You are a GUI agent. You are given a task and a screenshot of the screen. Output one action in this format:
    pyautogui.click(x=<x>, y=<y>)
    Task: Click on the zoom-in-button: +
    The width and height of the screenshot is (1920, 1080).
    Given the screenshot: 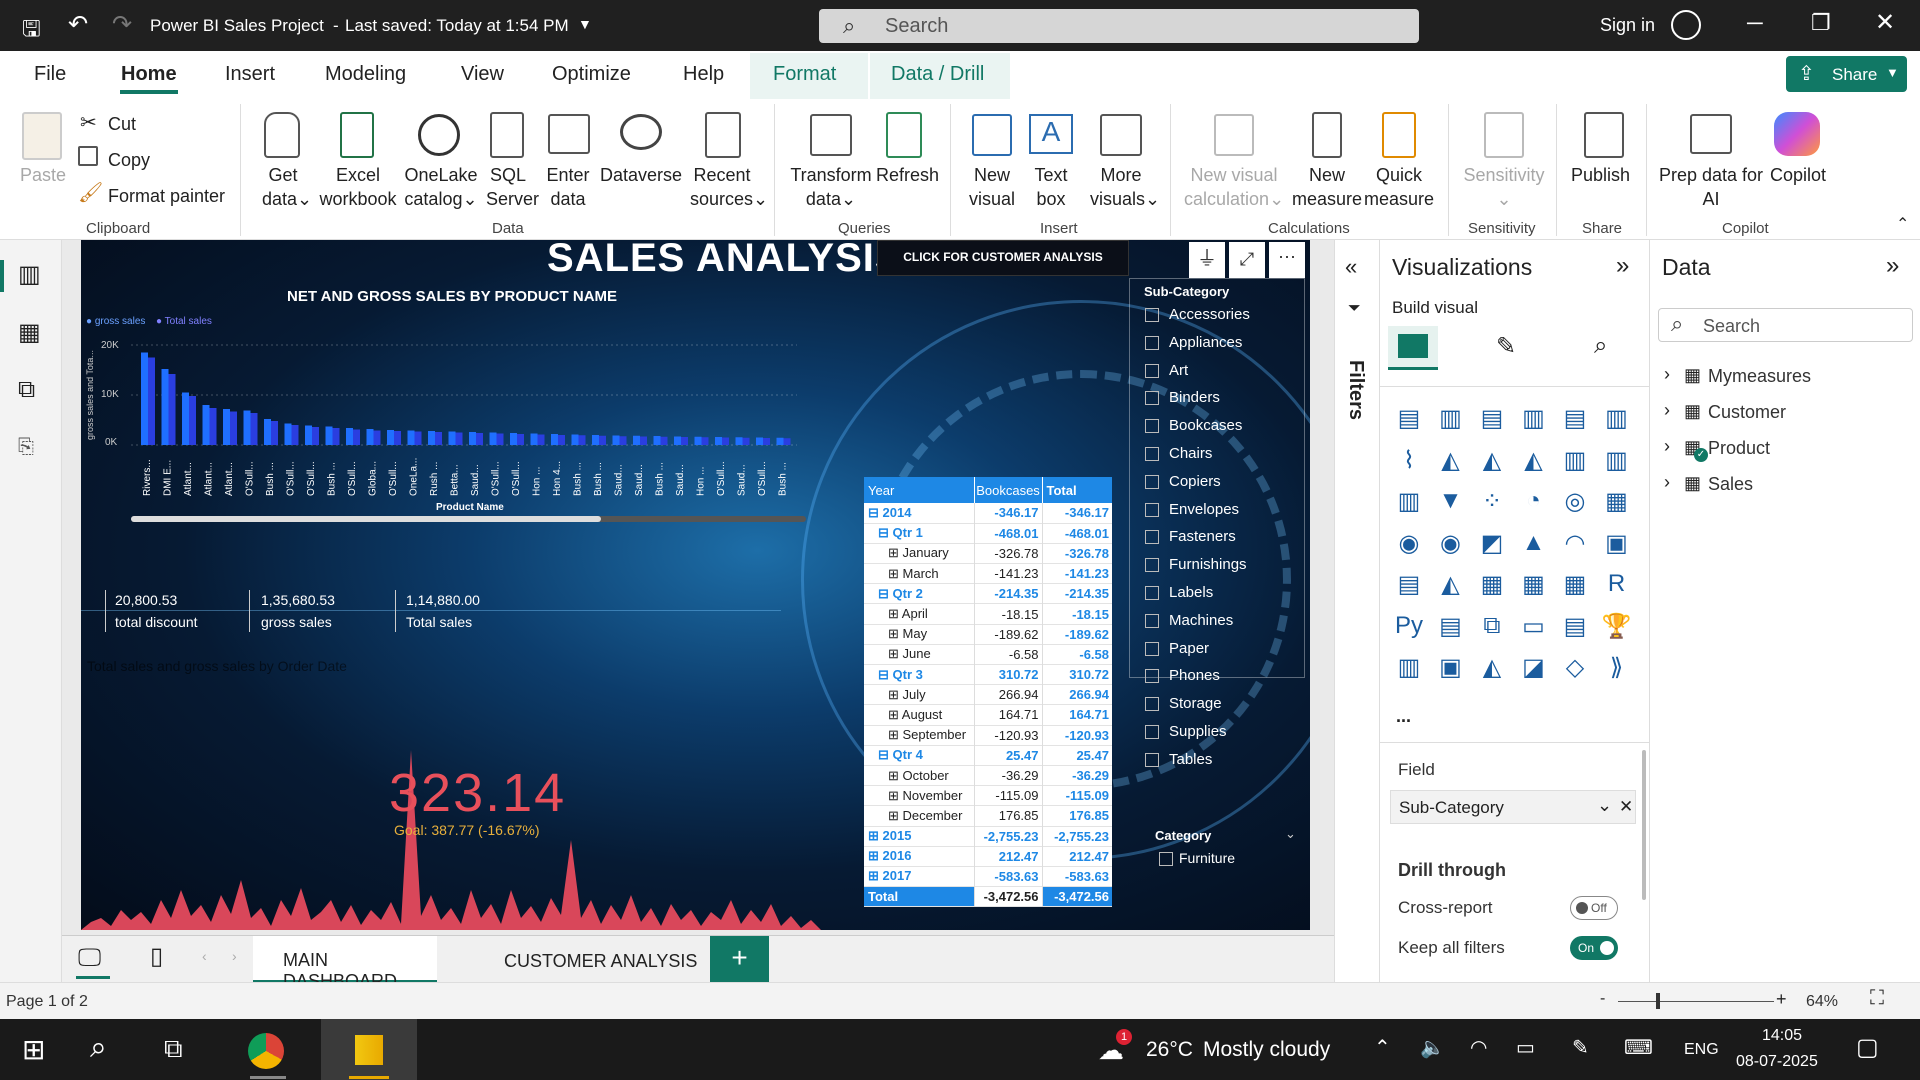 What is the action you would take?
    pyautogui.click(x=1781, y=999)
    